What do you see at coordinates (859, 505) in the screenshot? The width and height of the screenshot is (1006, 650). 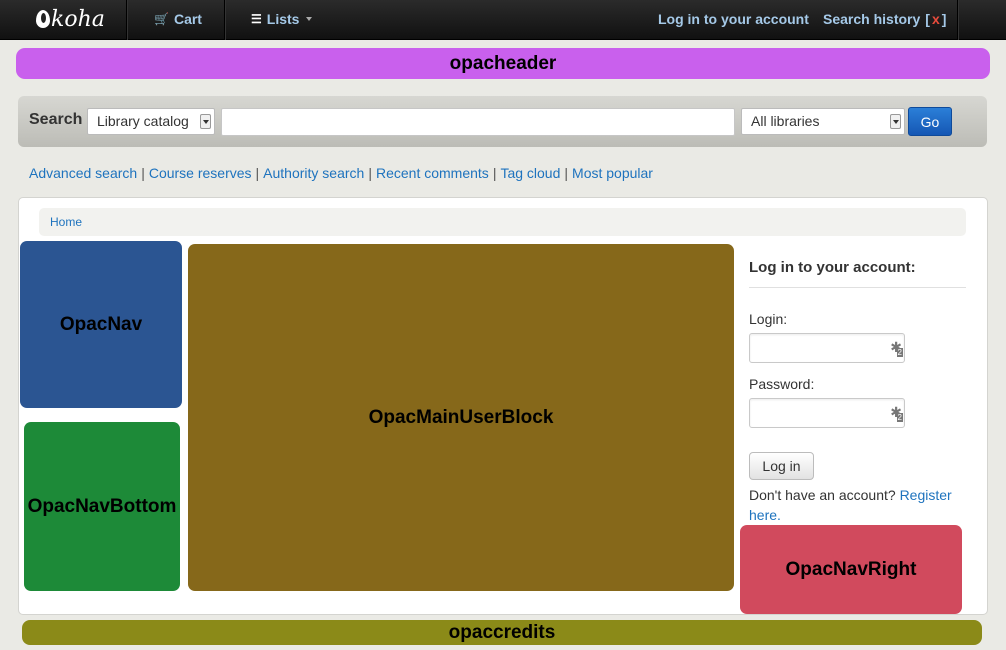 I see `register-text: Don't have an account? Register here.` at bounding box center [859, 505].